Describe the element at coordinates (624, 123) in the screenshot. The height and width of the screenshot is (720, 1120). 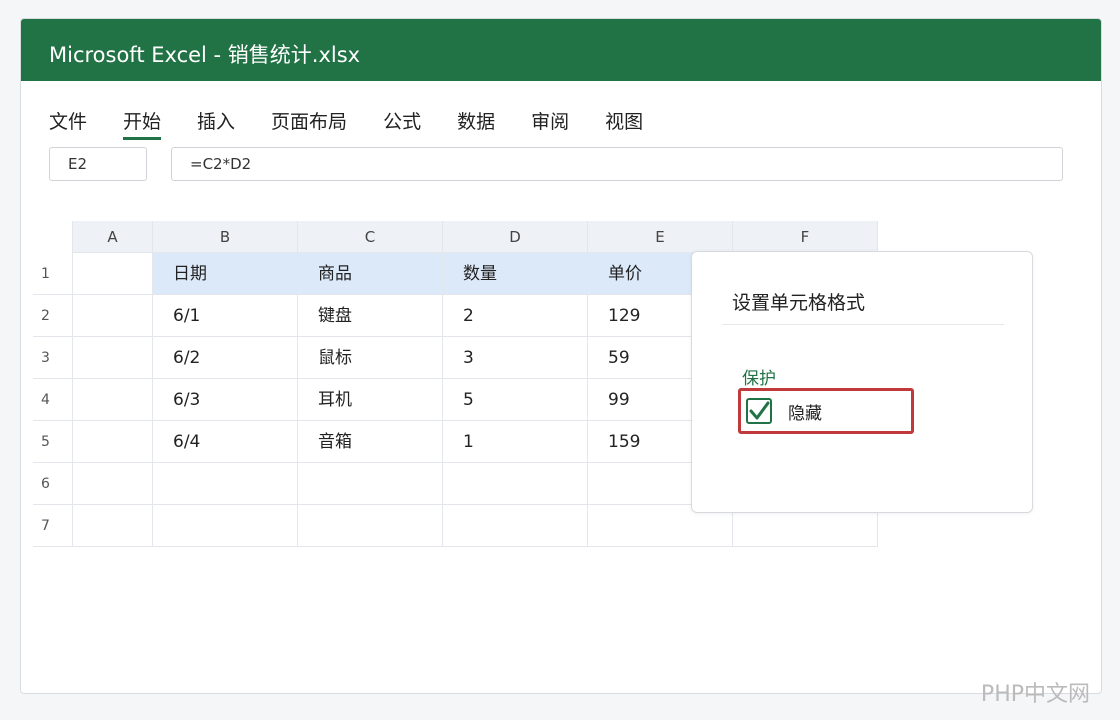
I see `tab-view: 视图` at that location.